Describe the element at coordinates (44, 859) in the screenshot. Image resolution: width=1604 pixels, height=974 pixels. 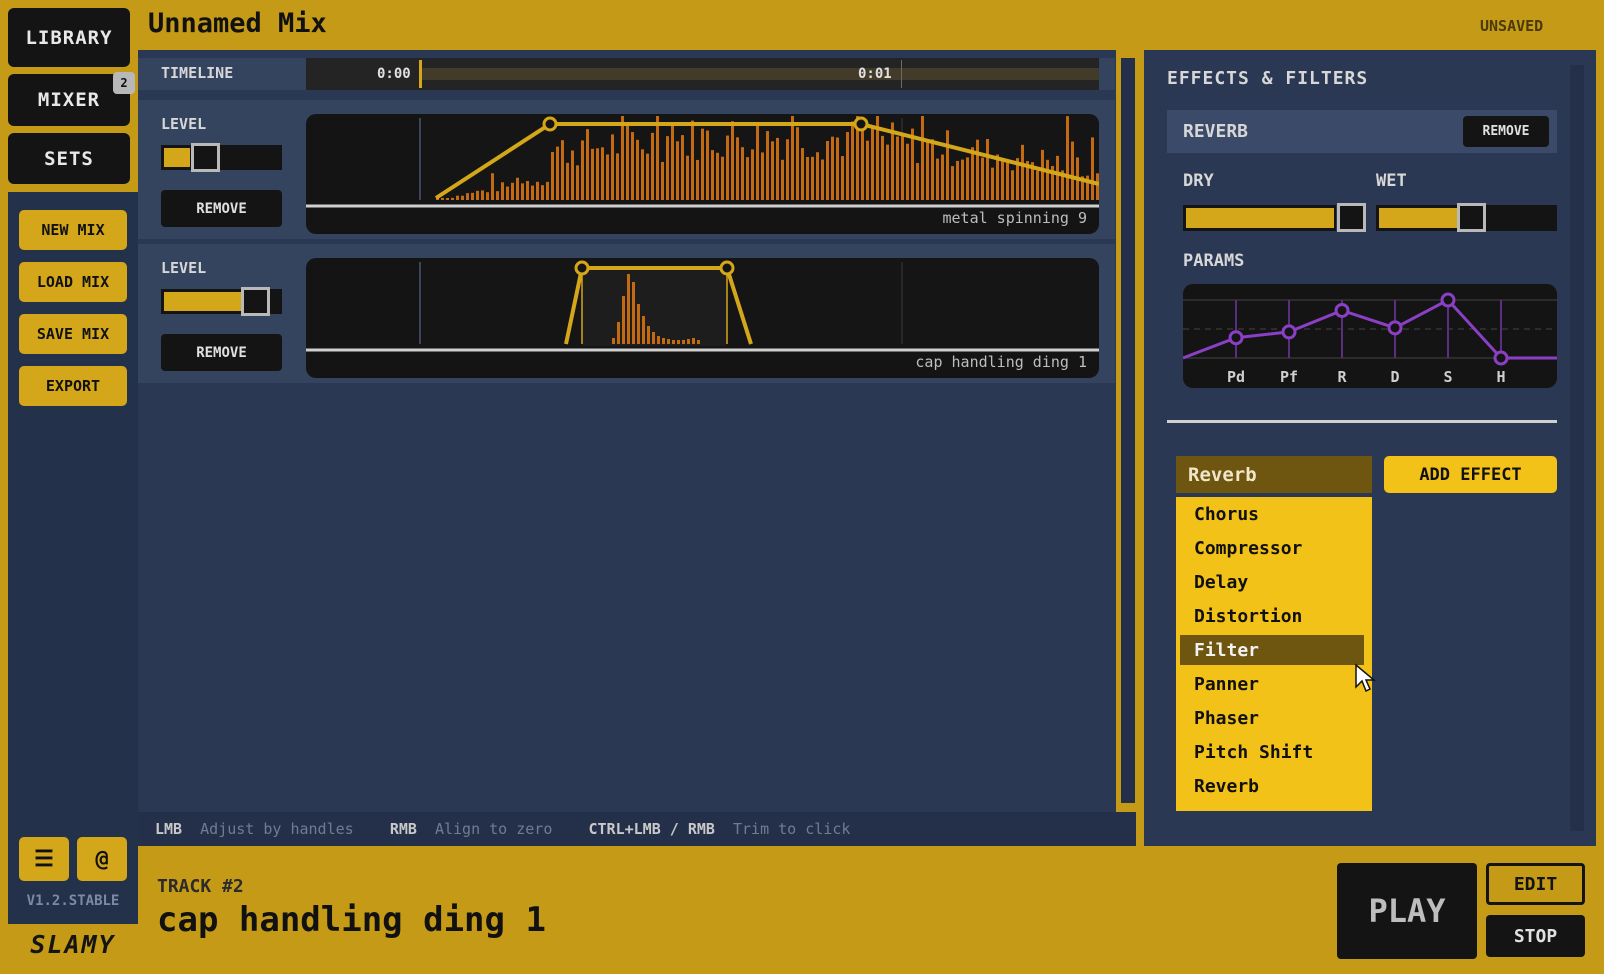
I see `menu-button: ☰` at that location.